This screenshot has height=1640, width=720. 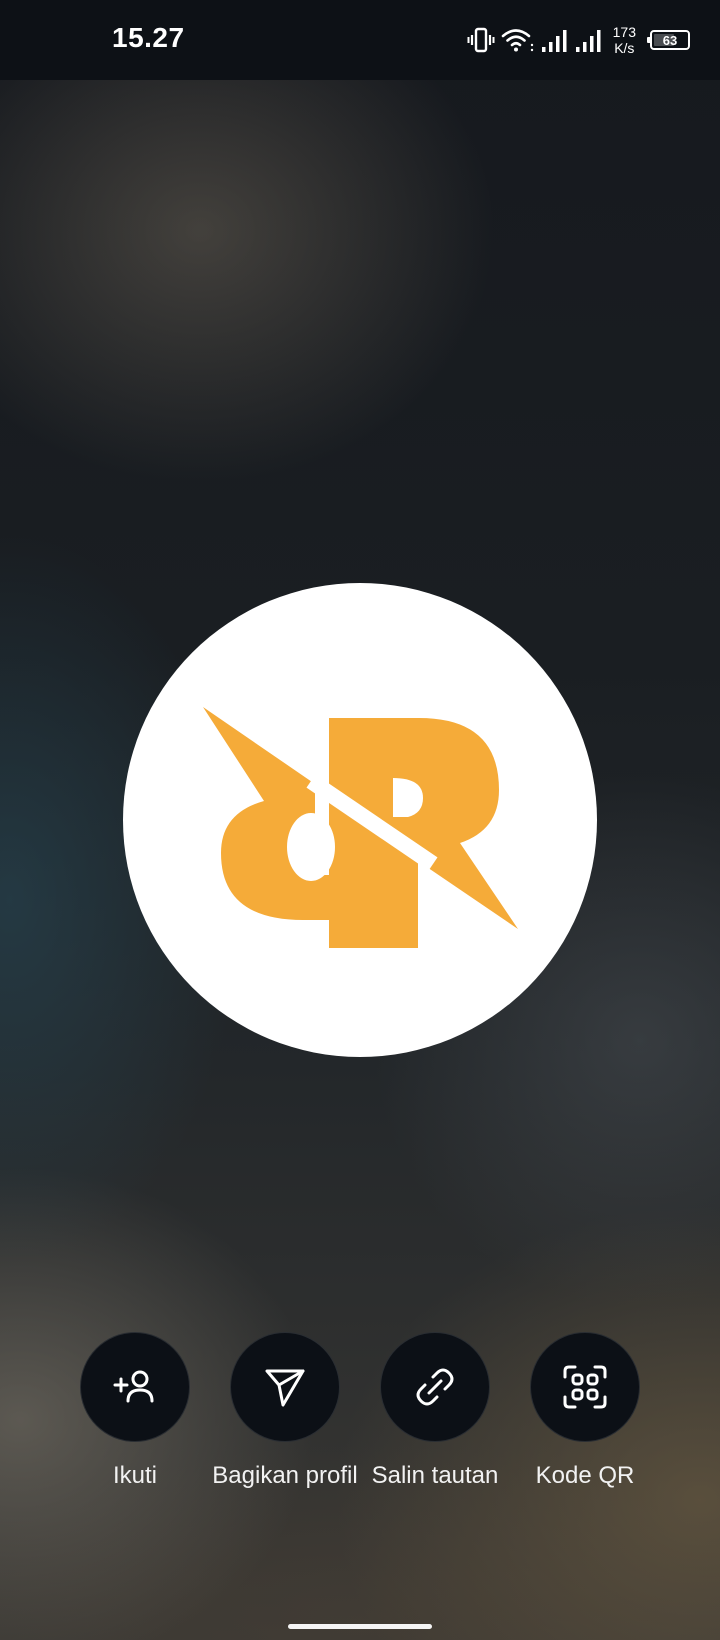 I want to click on share-profile-button, so click(x=285, y=1387).